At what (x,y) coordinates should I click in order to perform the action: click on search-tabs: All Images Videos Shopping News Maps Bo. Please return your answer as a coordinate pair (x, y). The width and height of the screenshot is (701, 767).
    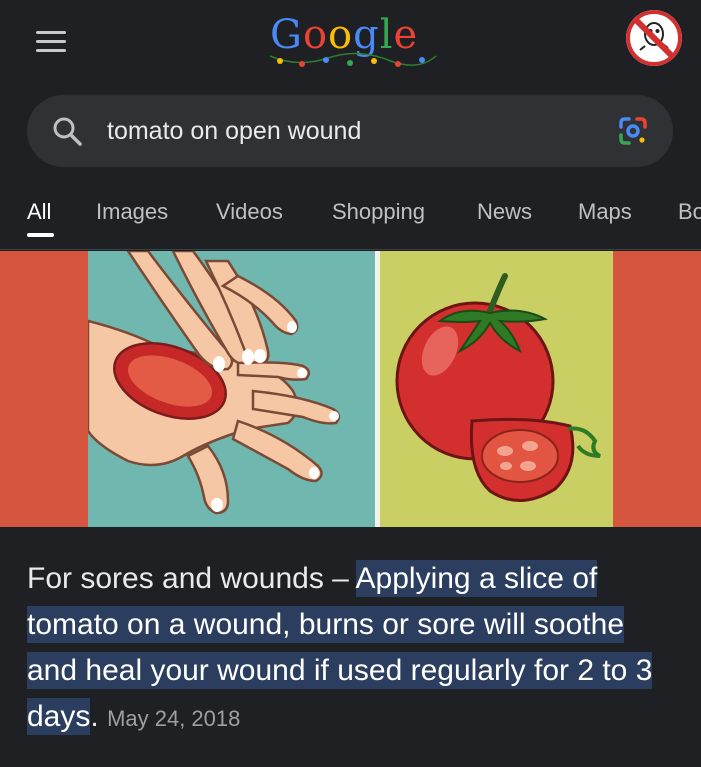
    Looking at the image, I should click on (350, 220).